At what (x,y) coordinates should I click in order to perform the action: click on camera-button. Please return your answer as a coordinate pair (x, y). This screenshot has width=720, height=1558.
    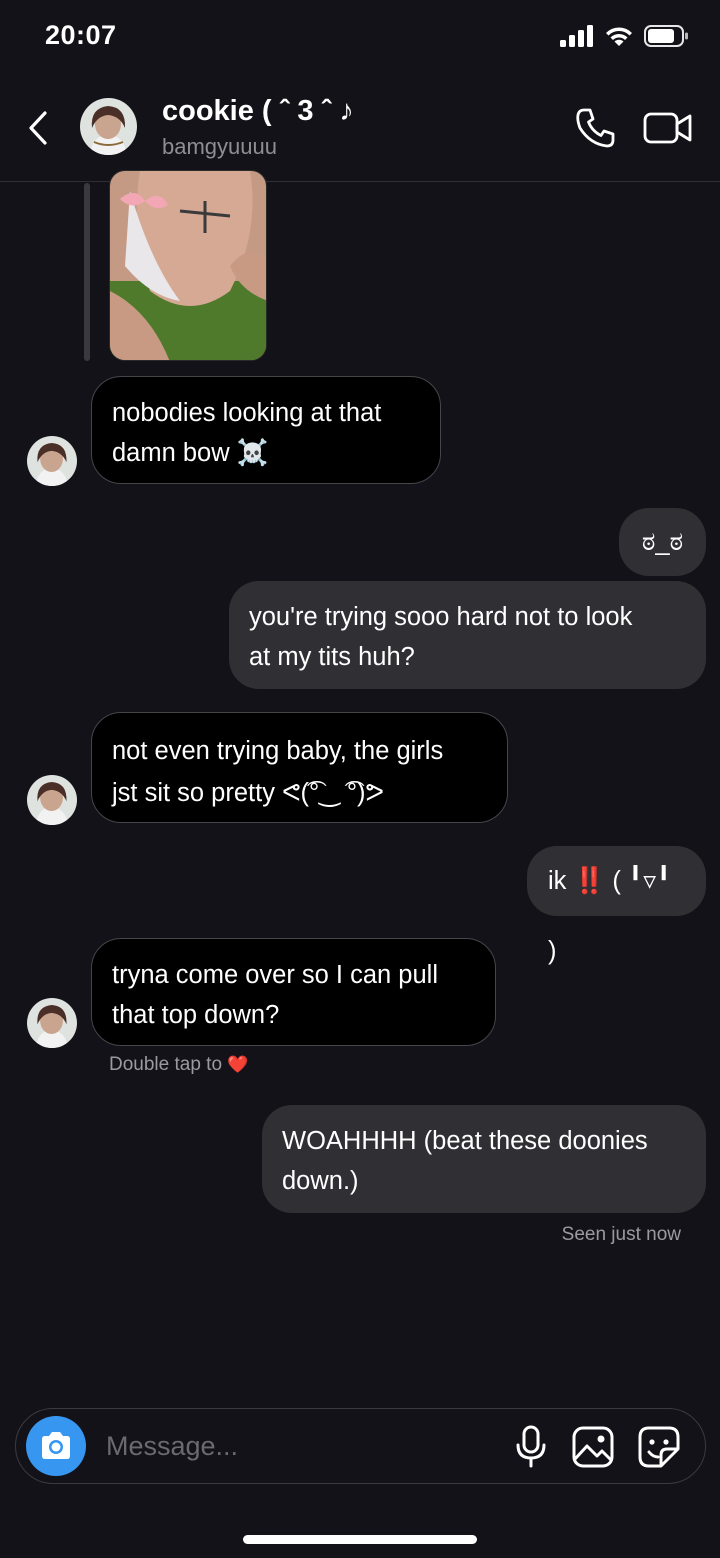
    Looking at the image, I should click on (56, 1446).